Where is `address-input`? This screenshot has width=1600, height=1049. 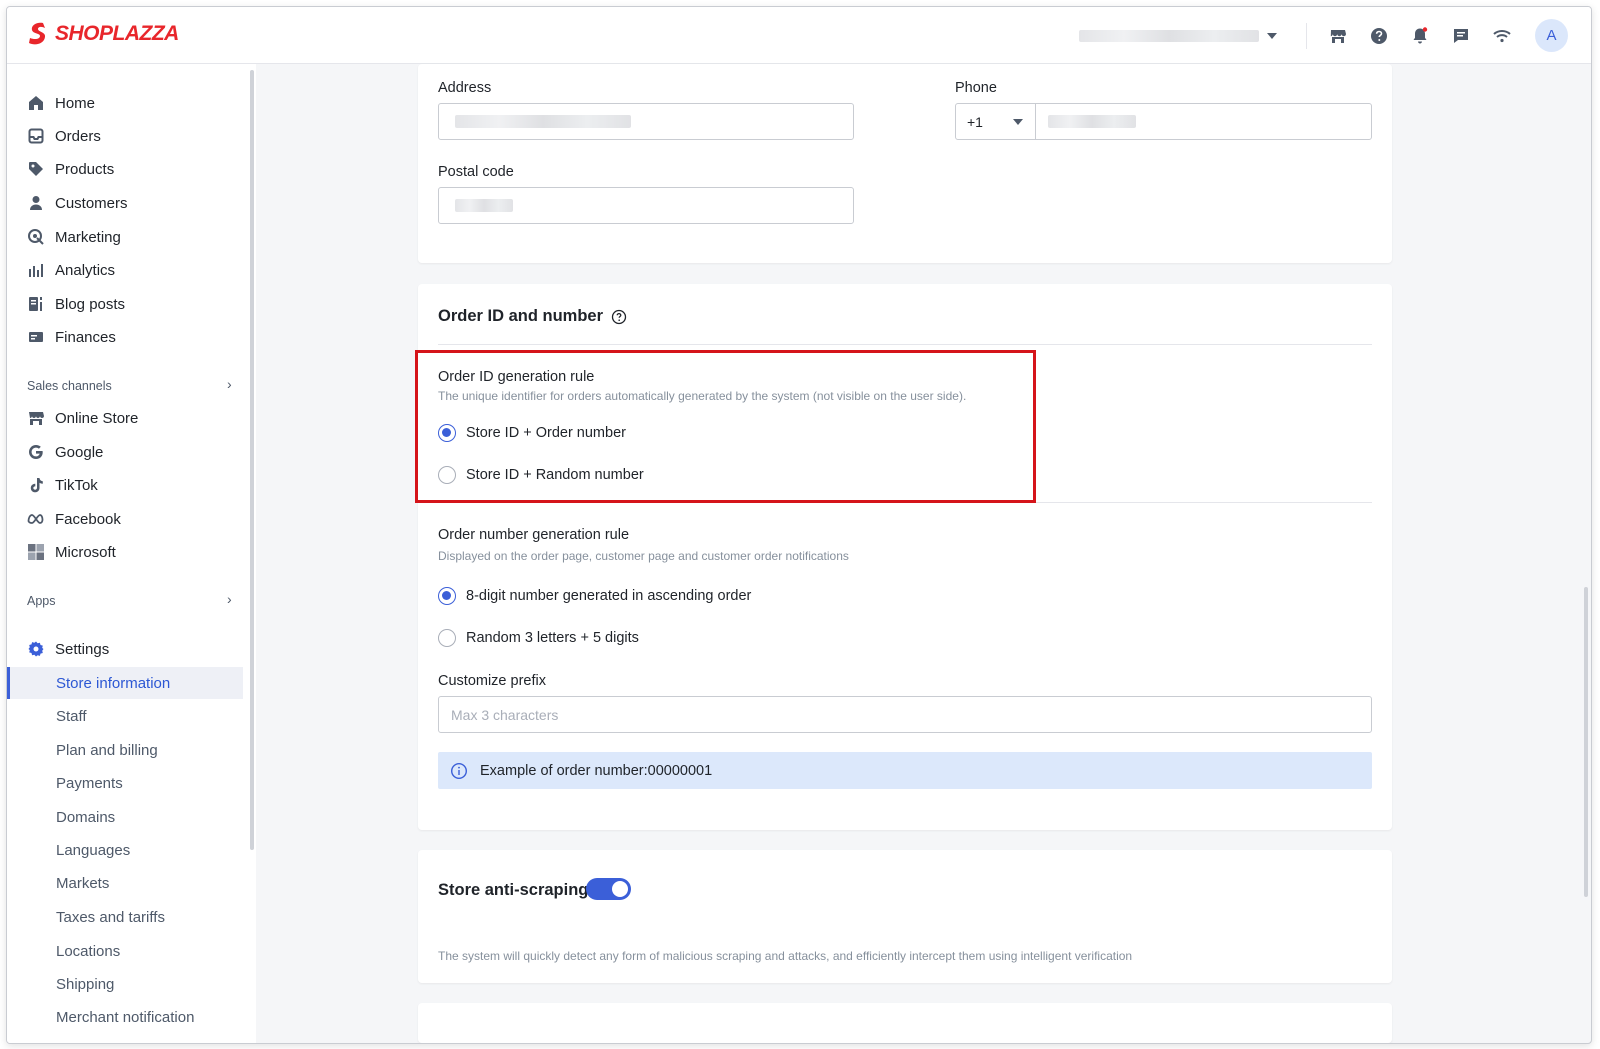 address-input is located at coordinates (646, 121).